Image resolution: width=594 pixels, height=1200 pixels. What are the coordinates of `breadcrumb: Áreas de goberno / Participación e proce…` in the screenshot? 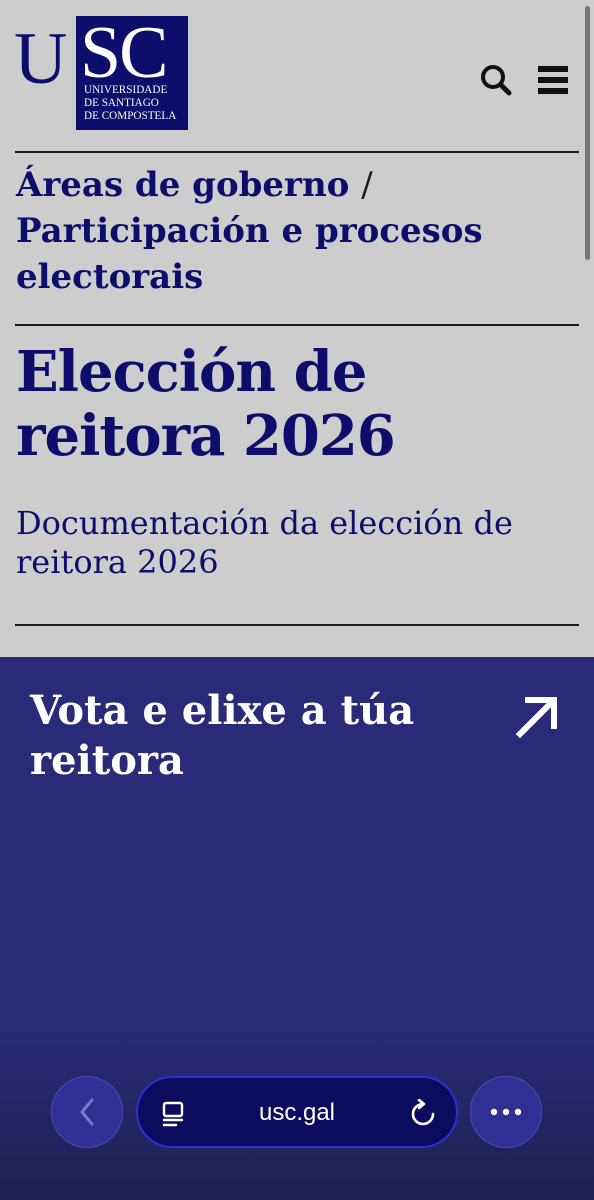 It's located at (296, 231).